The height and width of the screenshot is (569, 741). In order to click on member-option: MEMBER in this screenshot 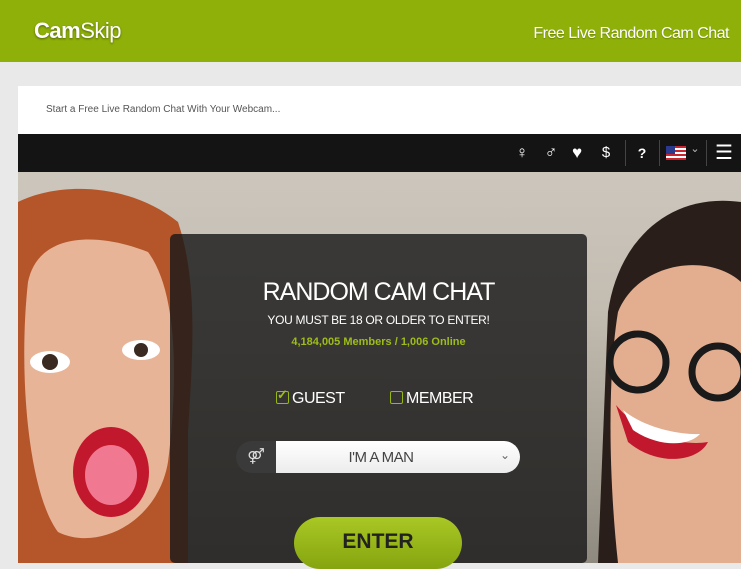, I will do `click(432, 399)`.